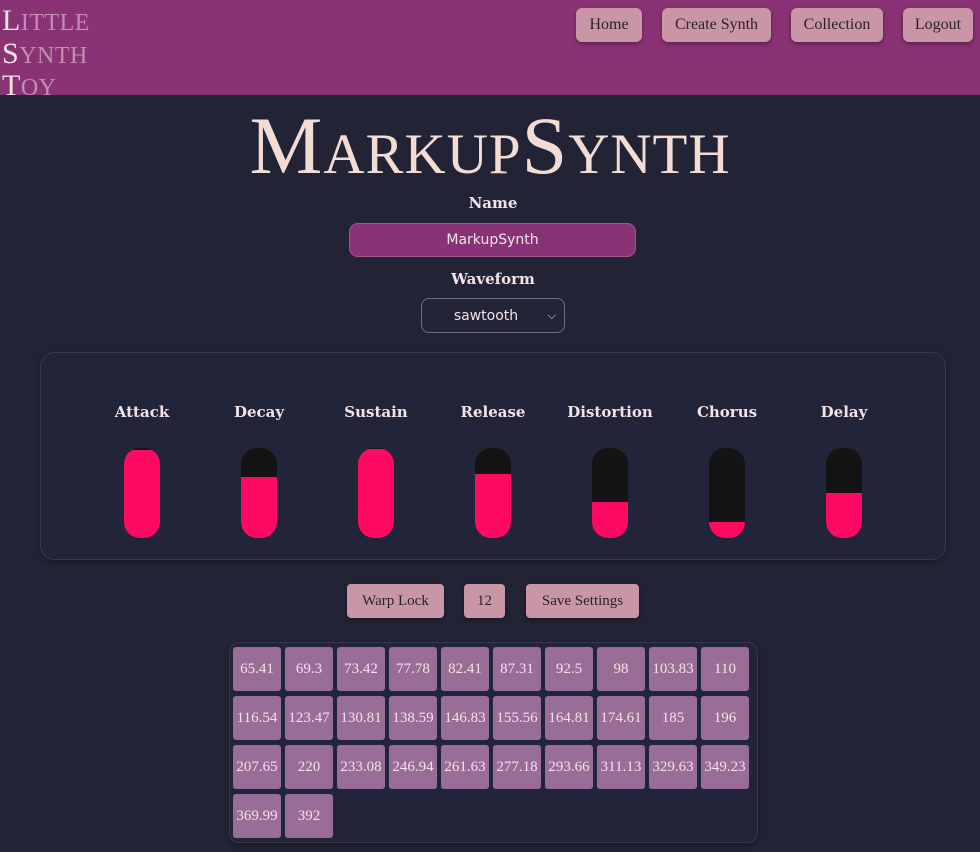  I want to click on note-key: 77.78, so click(413, 669).